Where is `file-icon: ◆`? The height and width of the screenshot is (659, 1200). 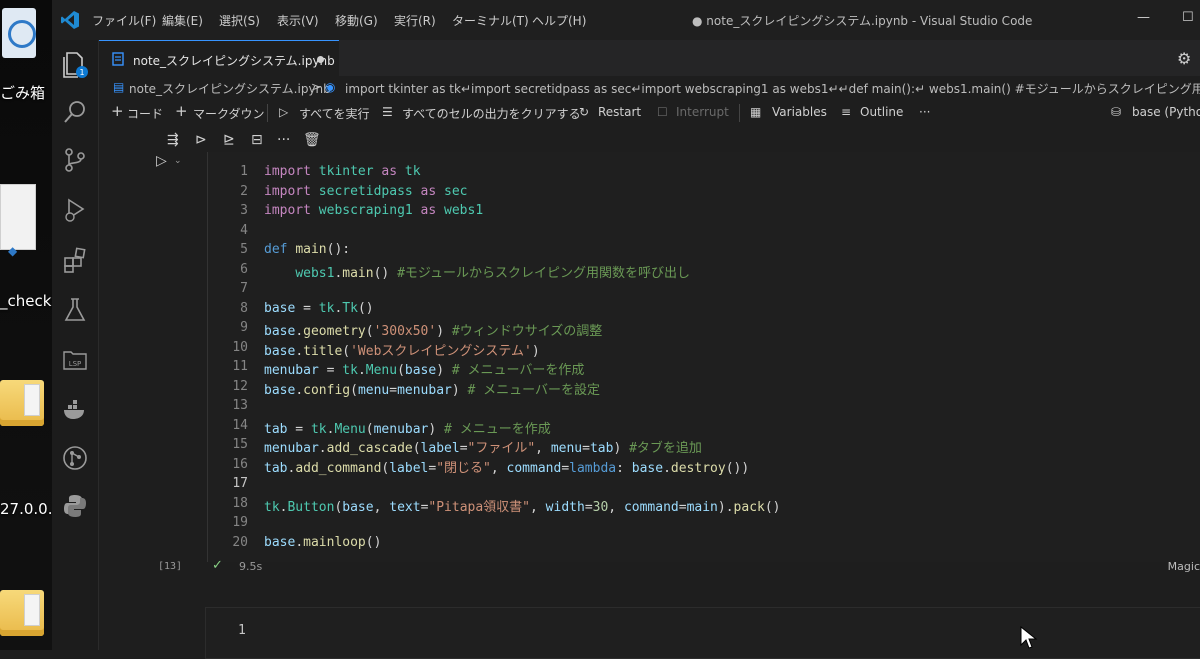 file-icon: ◆ is located at coordinates (21, 225).